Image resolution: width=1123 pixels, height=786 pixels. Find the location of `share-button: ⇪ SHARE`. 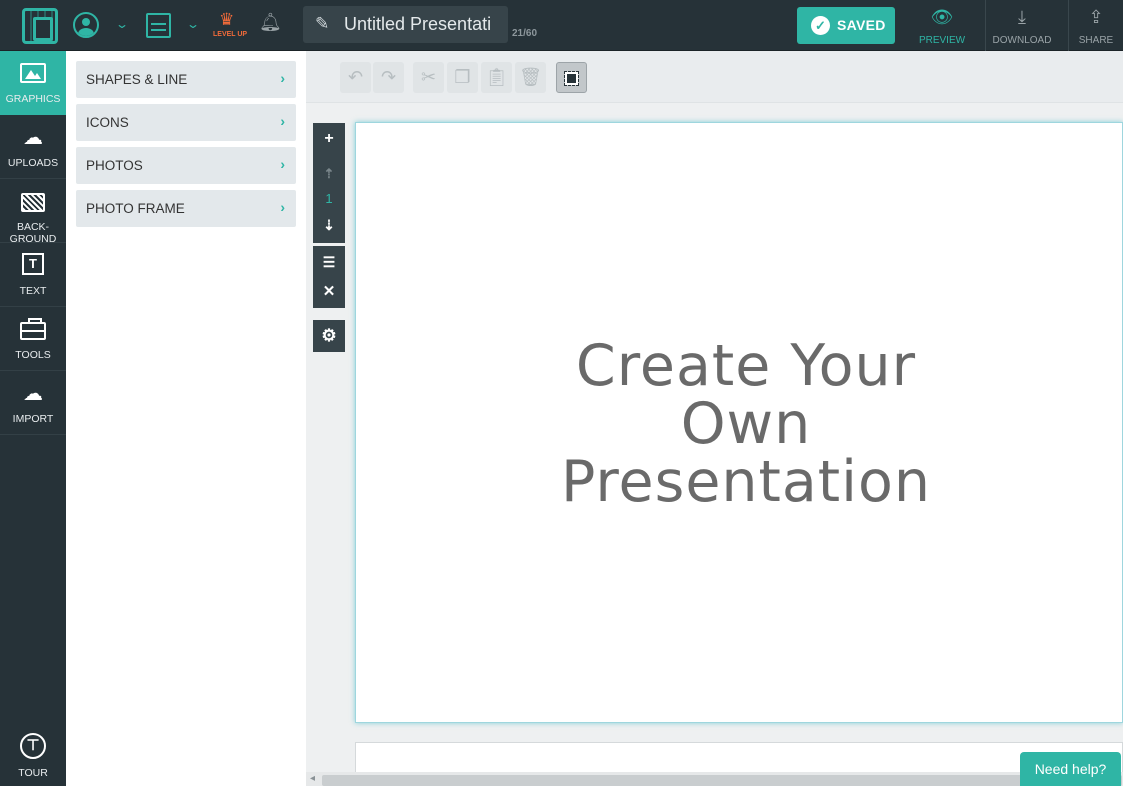

share-button: ⇪ SHARE is located at coordinates (1095, 25).